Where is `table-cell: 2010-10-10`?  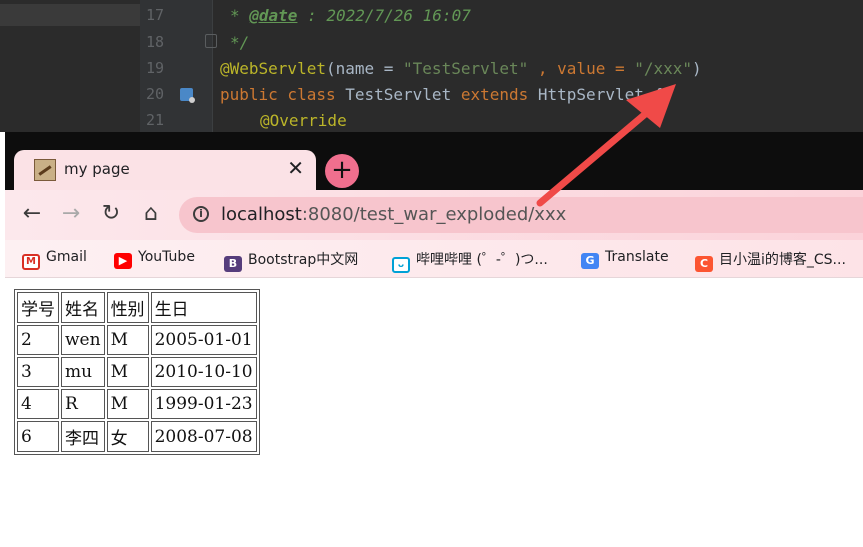 table-cell: 2010-10-10 is located at coordinates (203, 372).